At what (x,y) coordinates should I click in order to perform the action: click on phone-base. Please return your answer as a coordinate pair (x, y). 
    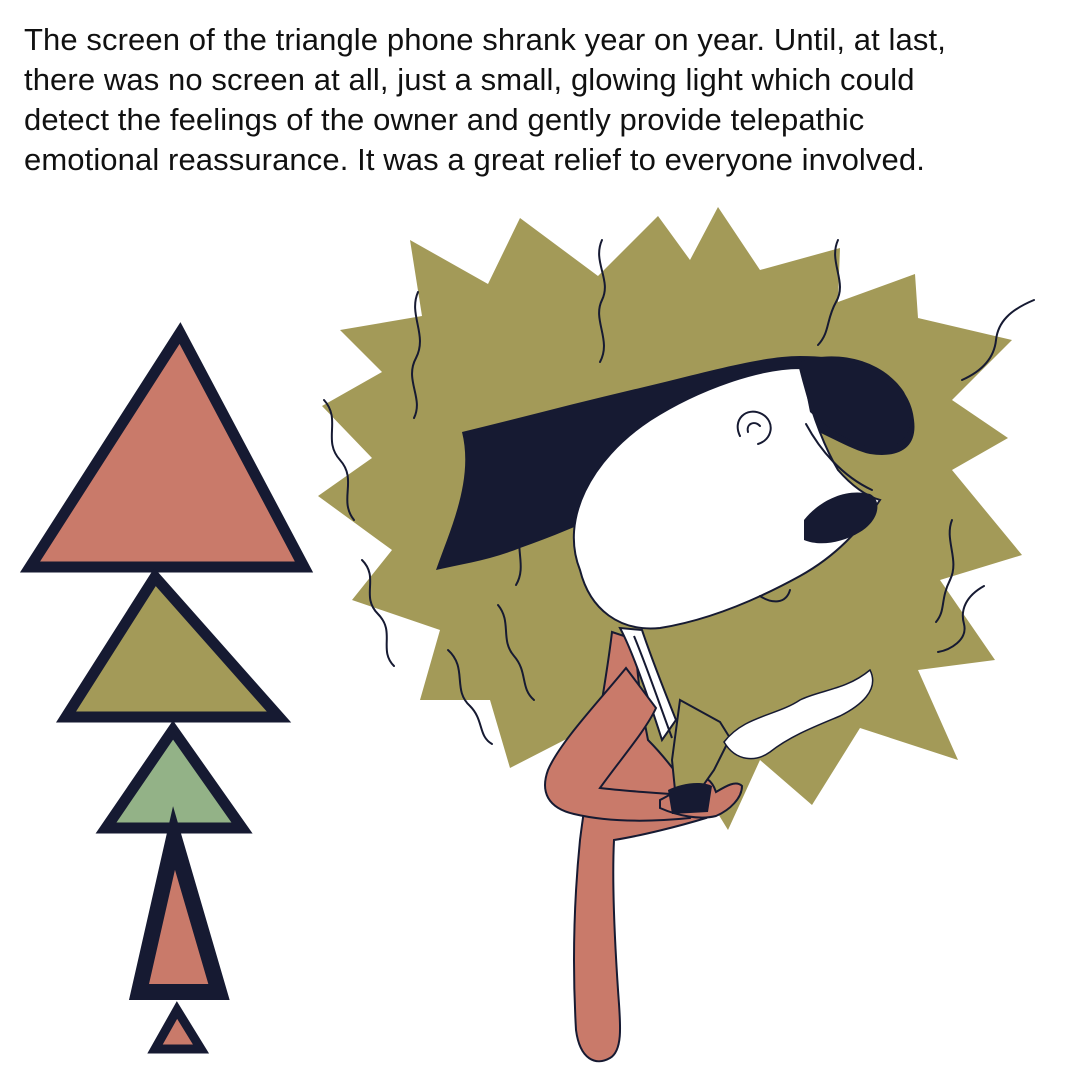
    Looking at the image, I should click on (690, 798).